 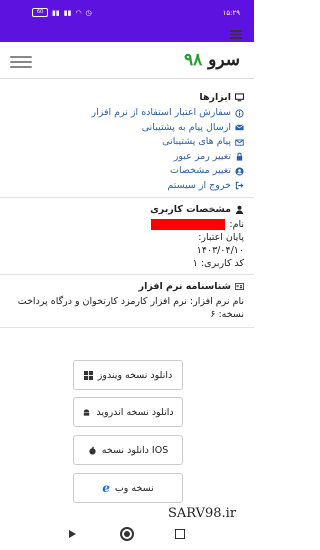 What do you see at coordinates (62, 12) in the screenshot?
I see `status-icons: 60 ▮▮ ▮▮ ◠ ◷` at bounding box center [62, 12].